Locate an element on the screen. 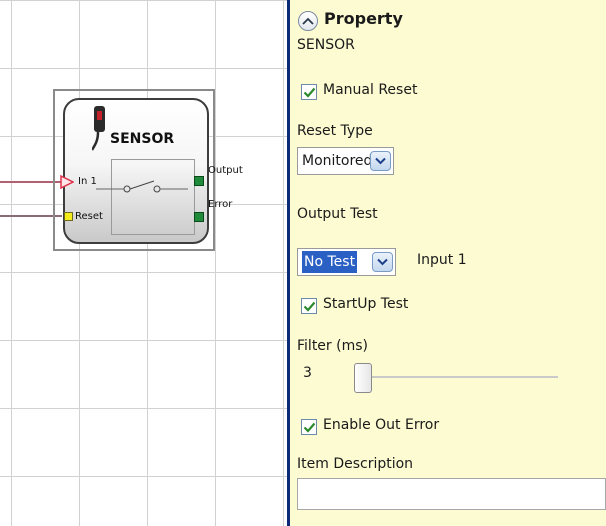 This screenshot has width=606, height=526. filter-value: 3 is located at coordinates (307, 373).